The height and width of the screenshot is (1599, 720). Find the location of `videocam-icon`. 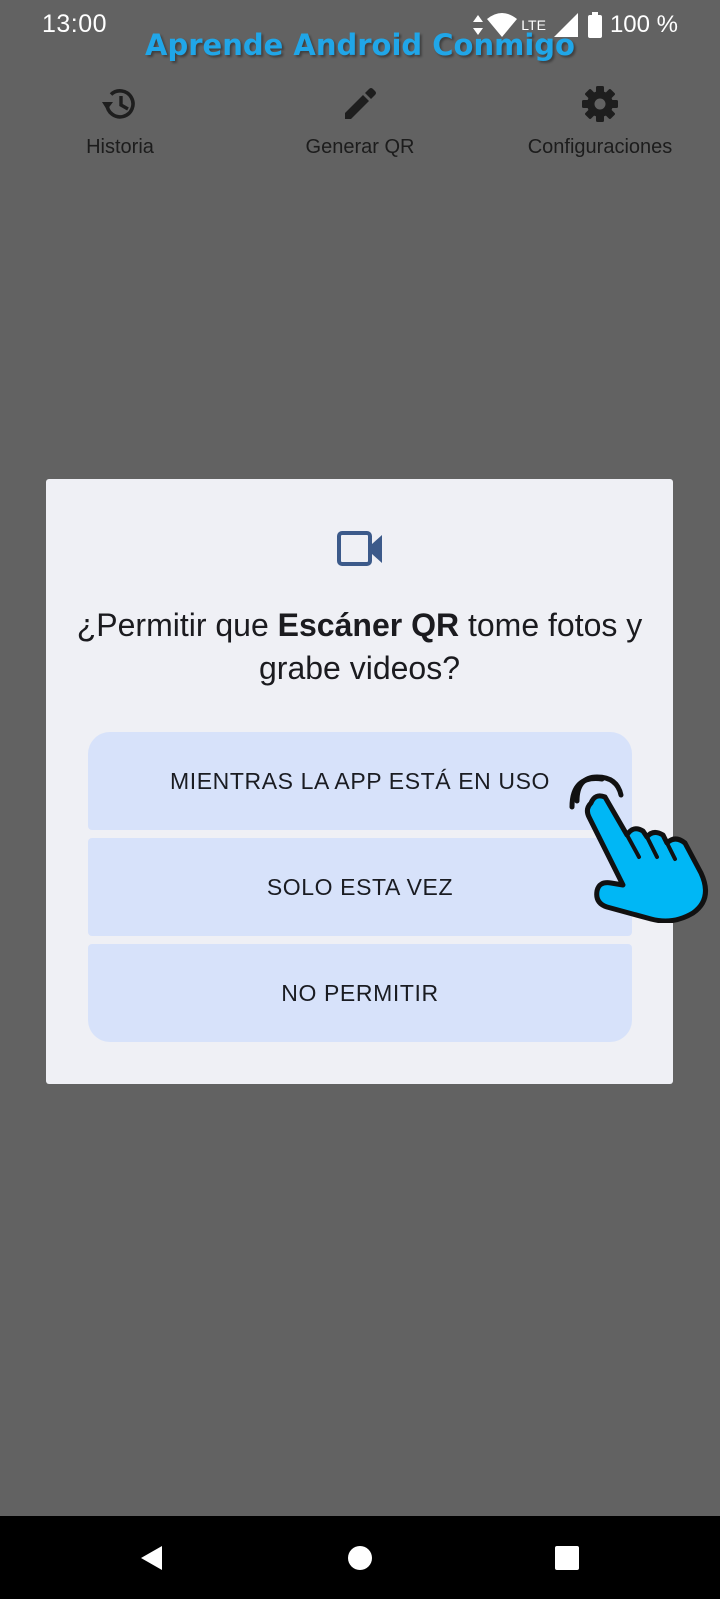

videocam-icon is located at coordinates (361, 549).